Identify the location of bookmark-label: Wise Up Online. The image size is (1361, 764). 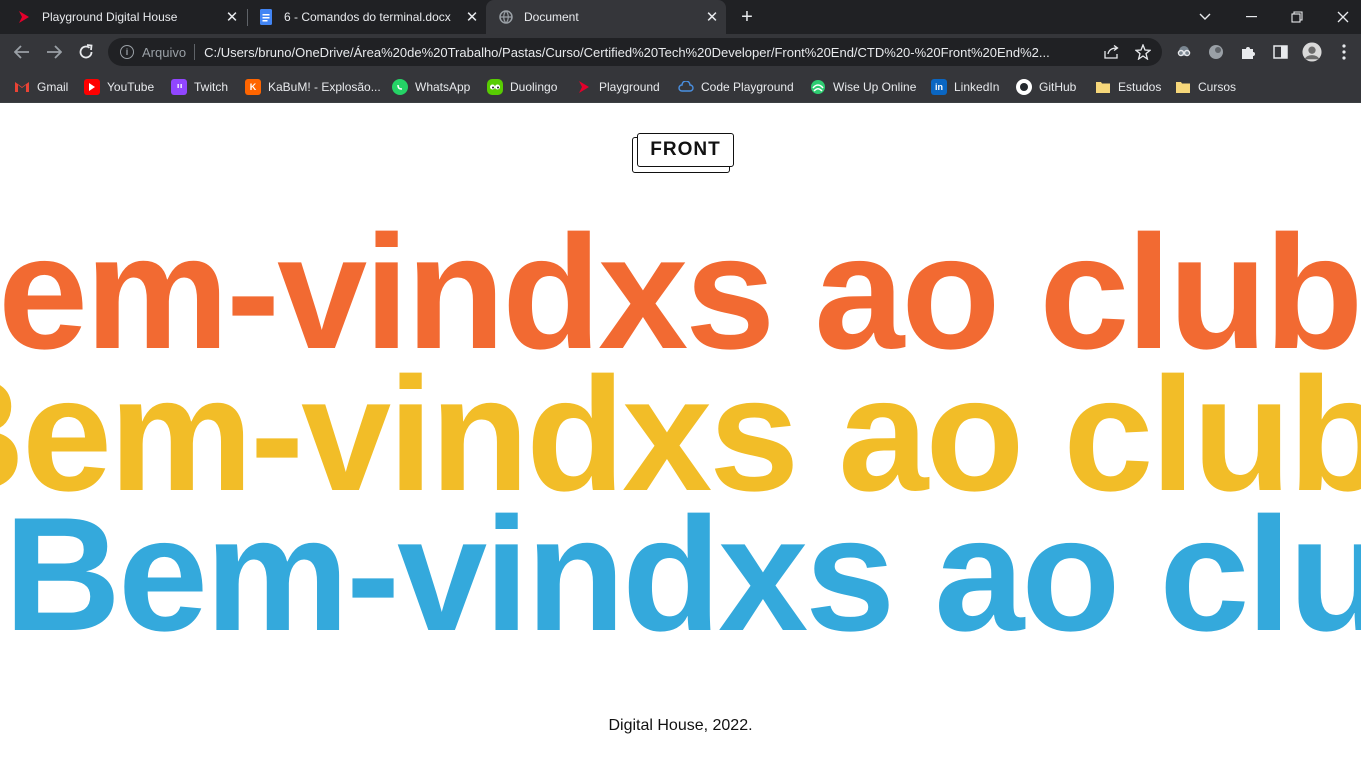
(875, 87).